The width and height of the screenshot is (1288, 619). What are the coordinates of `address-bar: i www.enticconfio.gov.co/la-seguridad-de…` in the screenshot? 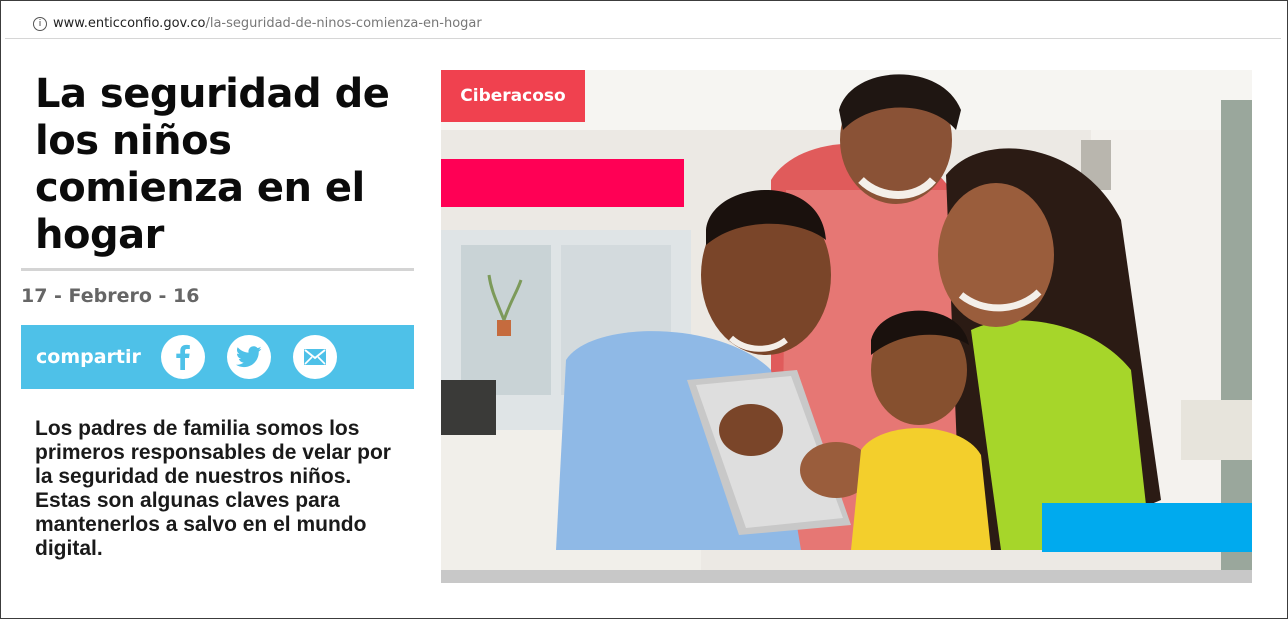 It's located at (643, 22).